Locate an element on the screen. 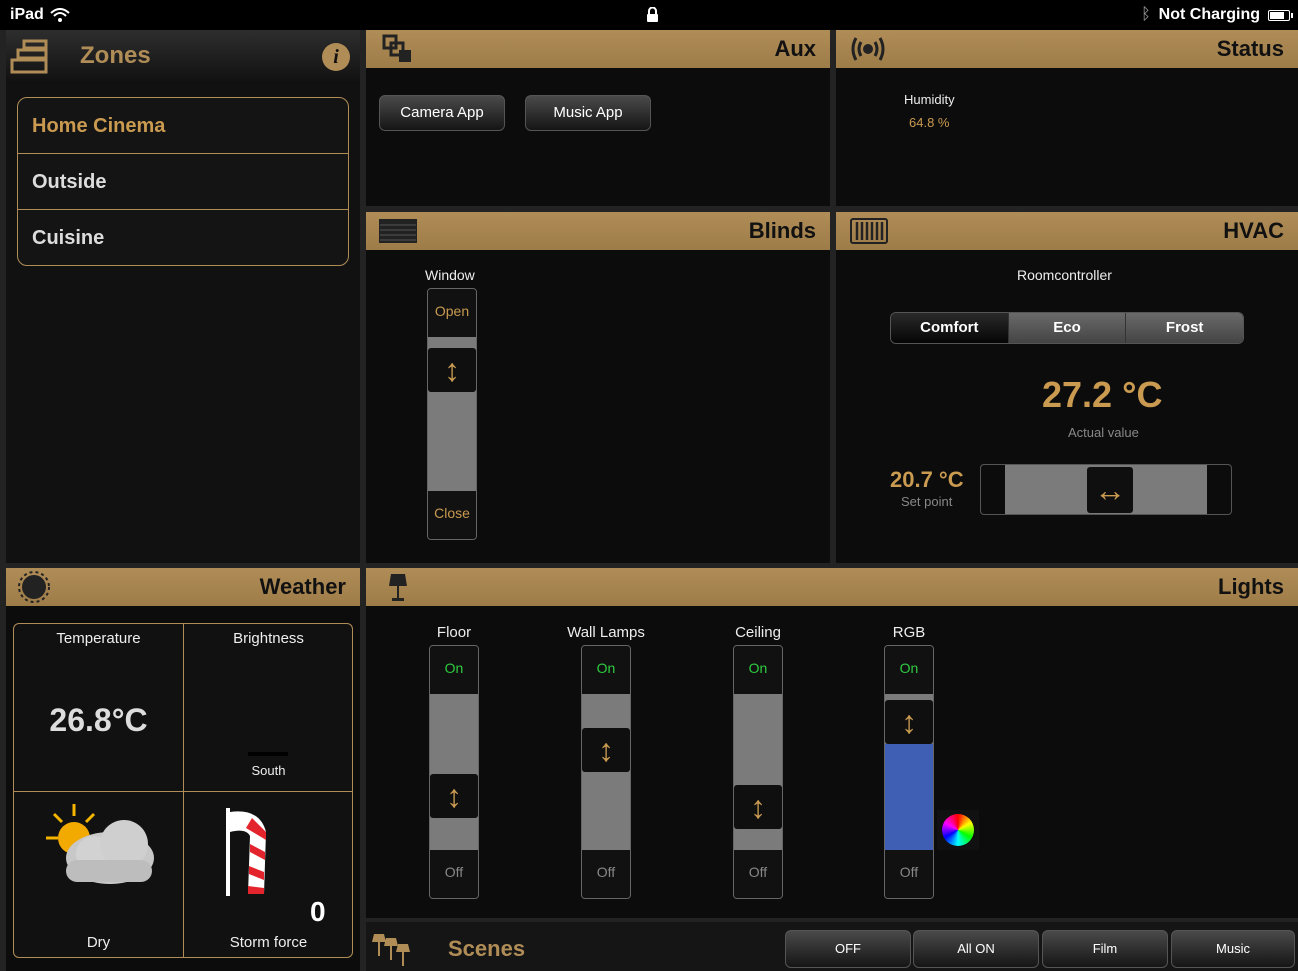  status-header: Status is located at coordinates (1067, 49).